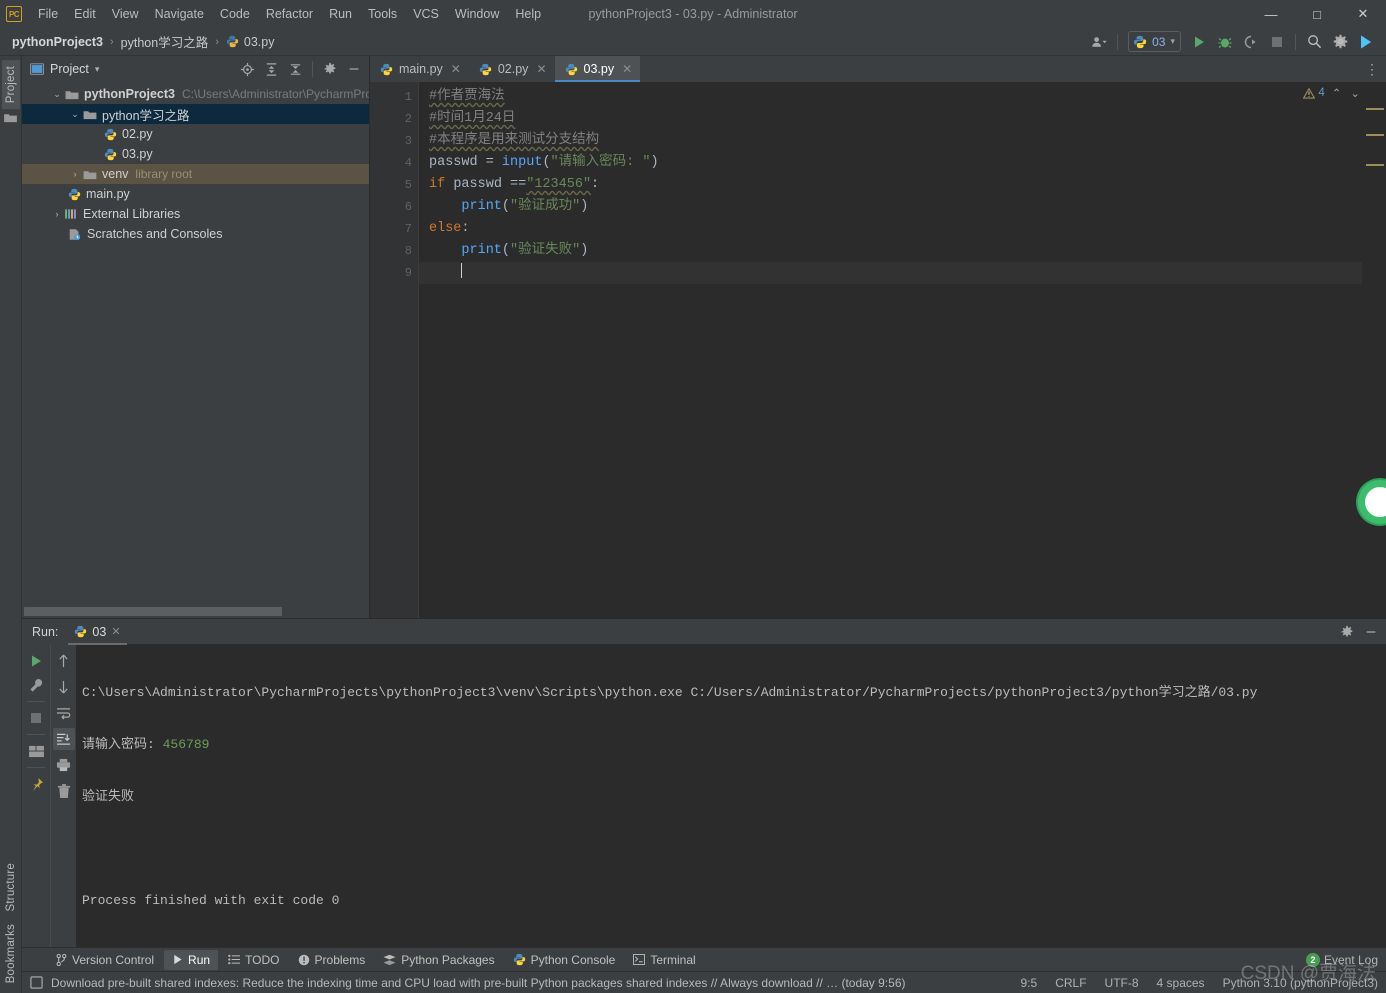  I want to click on run-configuration-selector: 03 ▾, so click(1154, 41).